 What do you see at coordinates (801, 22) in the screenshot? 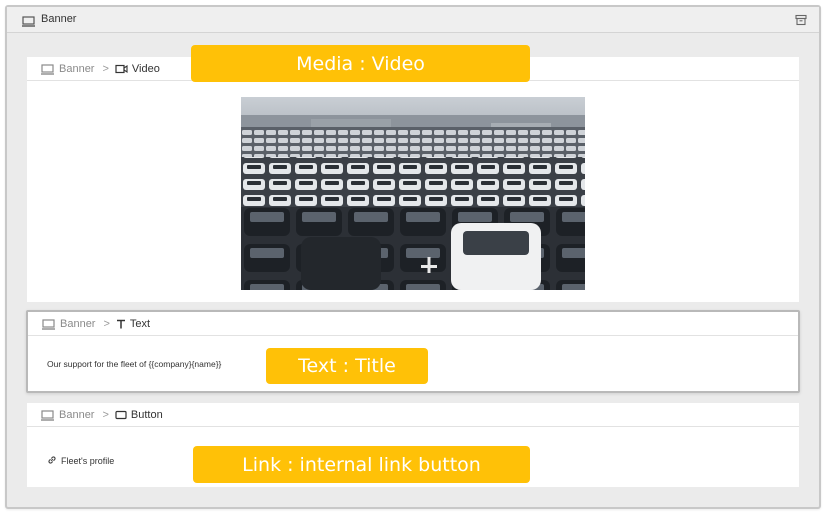
I see `archive-icon` at bounding box center [801, 22].